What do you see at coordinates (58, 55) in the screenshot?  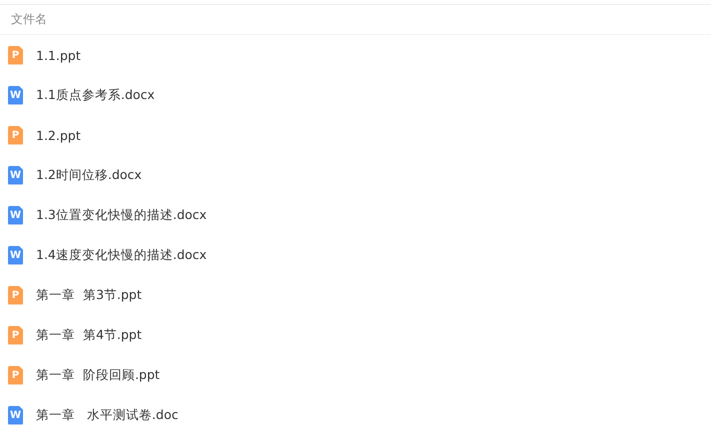 I see `file-name: 1.1.ppt` at bounding box center [58, 55].